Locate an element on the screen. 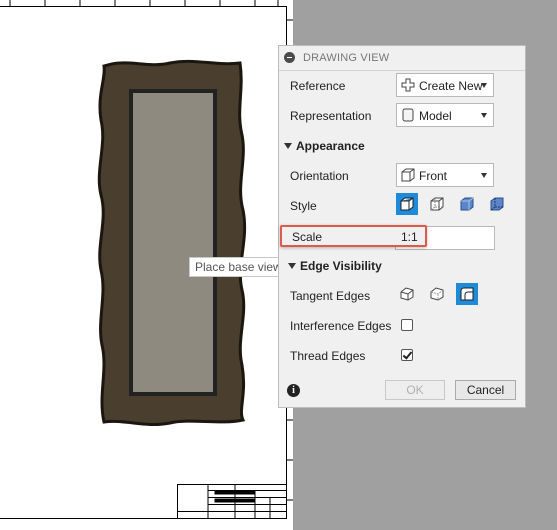 The height and width of the screenshot is (530, 557). edge-visibility-section-toggle: Edge Visibility is located at coordinates (335, 266).